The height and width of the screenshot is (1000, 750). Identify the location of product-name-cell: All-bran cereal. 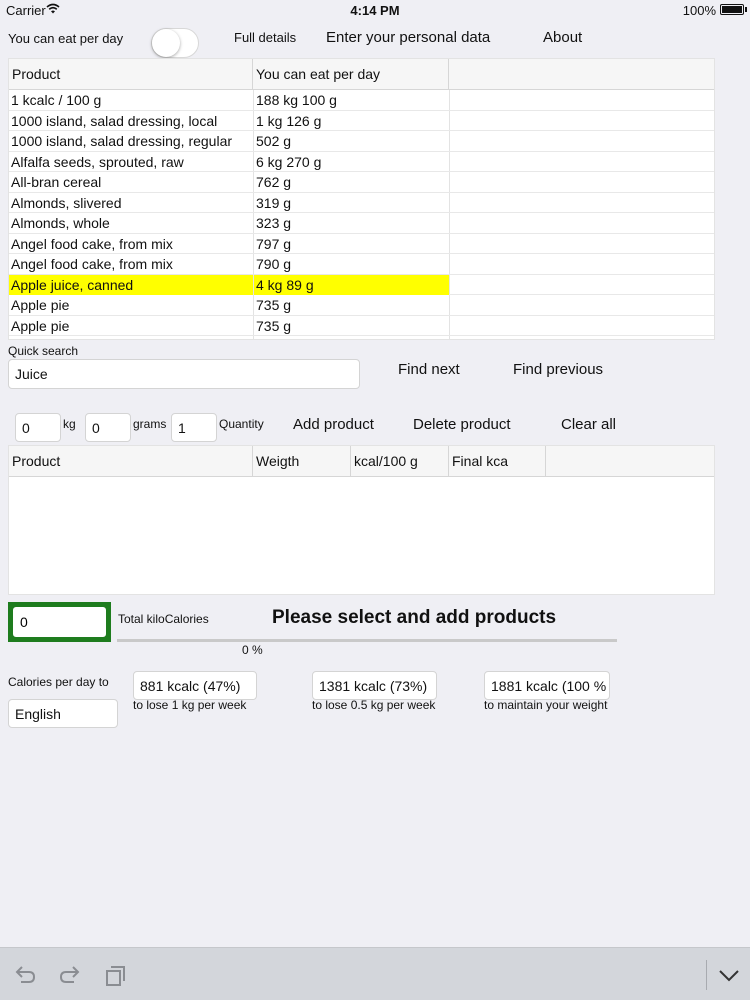
(56, 182).